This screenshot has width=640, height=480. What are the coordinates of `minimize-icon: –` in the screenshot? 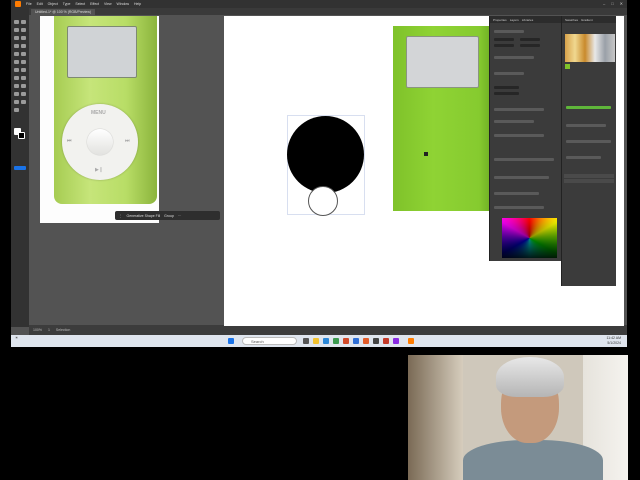 It's located at (604, 3).